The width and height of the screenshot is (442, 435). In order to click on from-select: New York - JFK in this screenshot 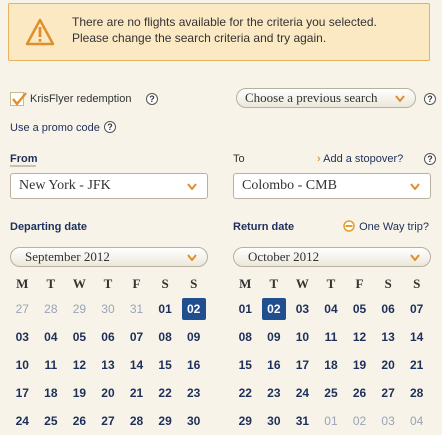, I will do `click(109, 186)`.